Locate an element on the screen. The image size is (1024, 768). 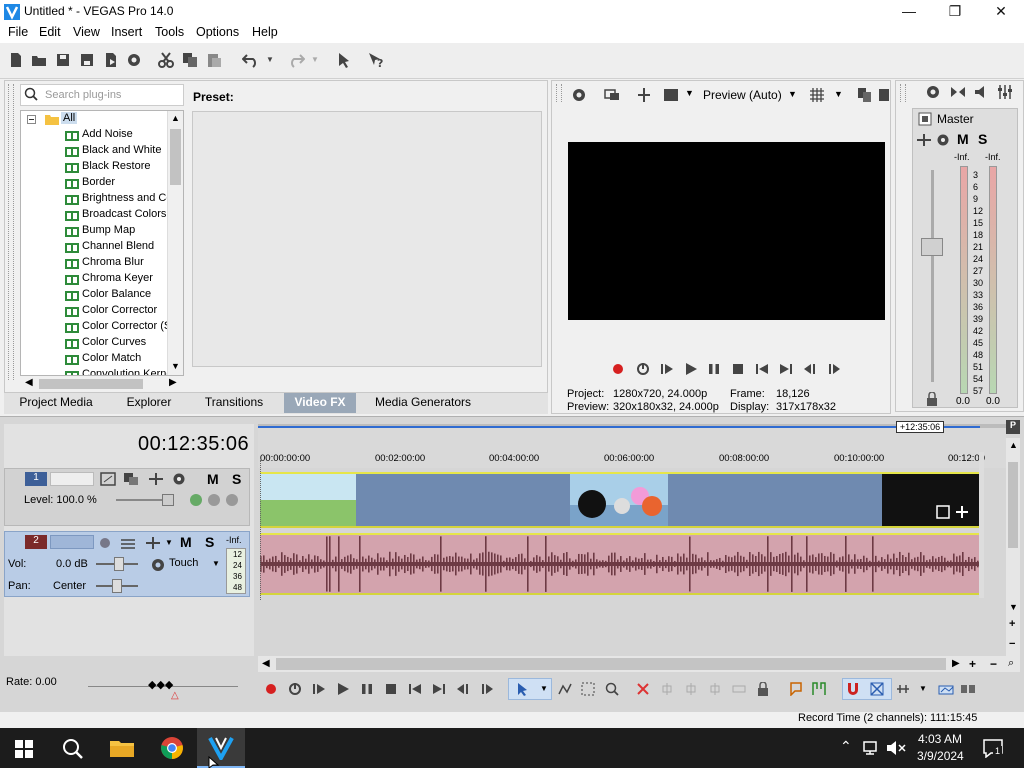
timeline-vscroll-thumb is located at coordinates (1013, 505).